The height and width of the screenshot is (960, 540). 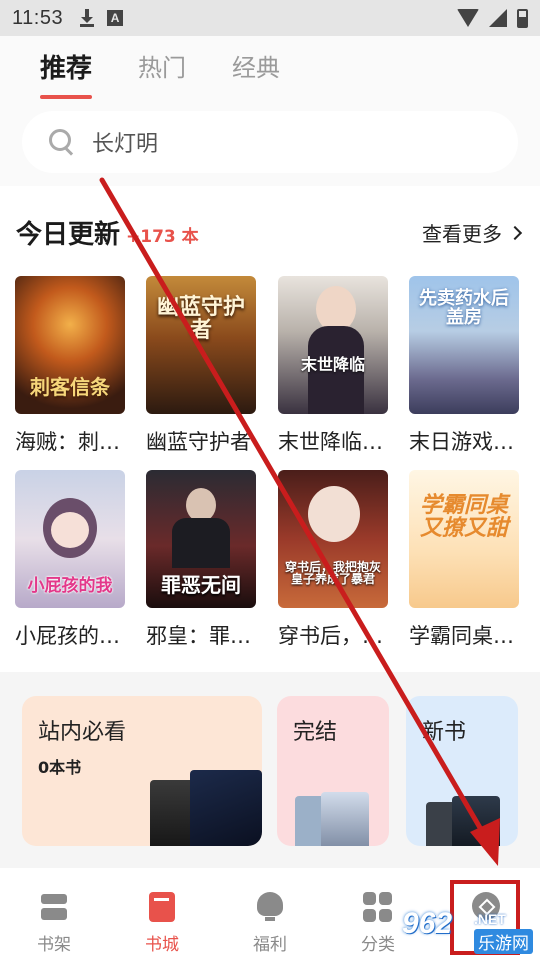 I want to click on see-more-button: 查看更多, so click(x=472, y=232).